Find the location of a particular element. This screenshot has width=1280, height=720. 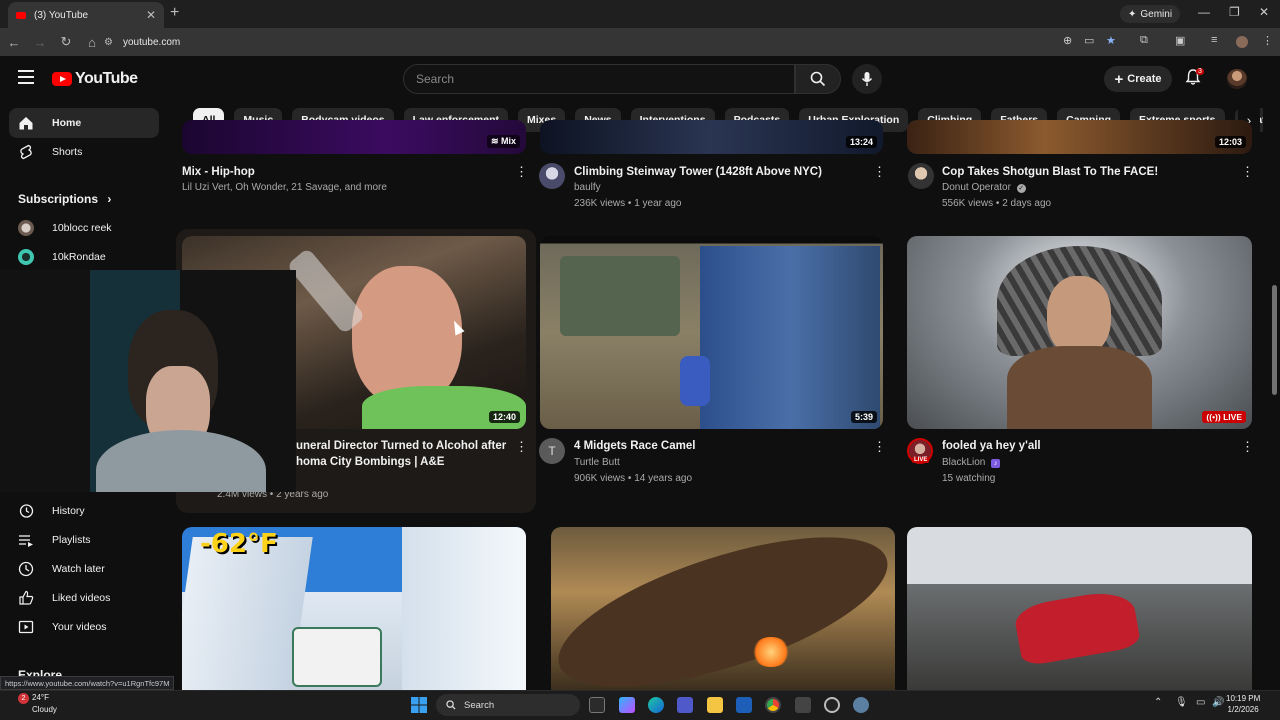

obs-icon is located at coordinates (832, 705).